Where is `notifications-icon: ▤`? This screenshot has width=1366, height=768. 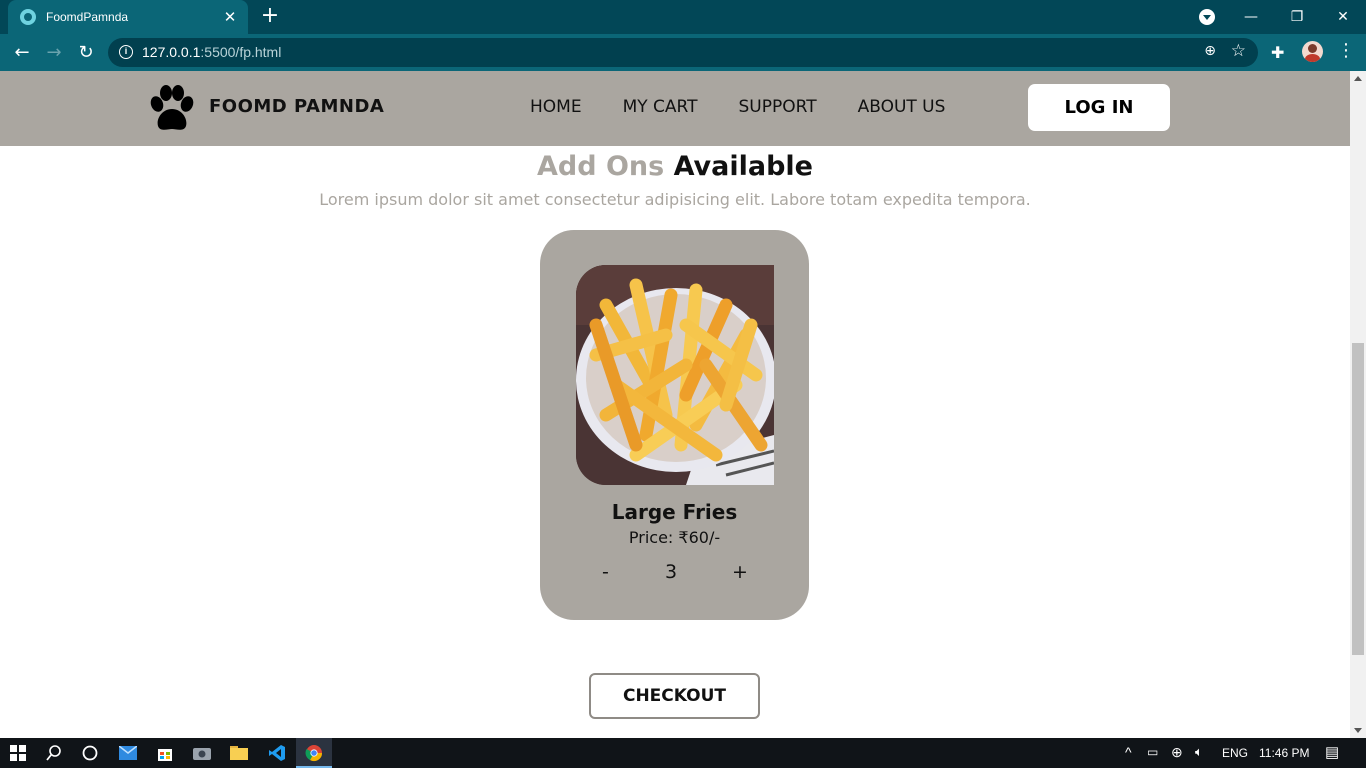
notifications-icon: ▤ is located at coordinates (1332, 752).